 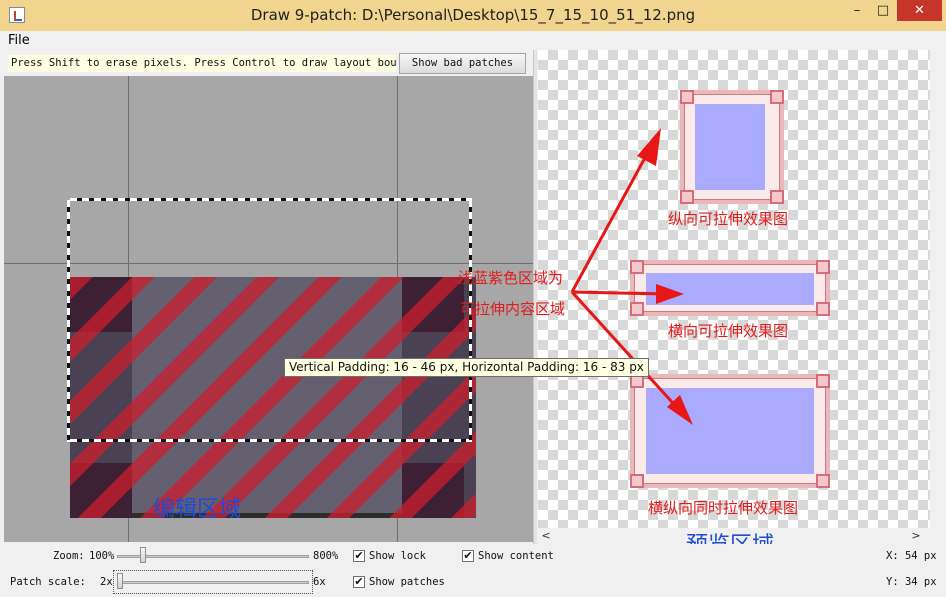 I want to click on annotation-line1: 浅蓝紫色区域为, so click(x=511, y=278).